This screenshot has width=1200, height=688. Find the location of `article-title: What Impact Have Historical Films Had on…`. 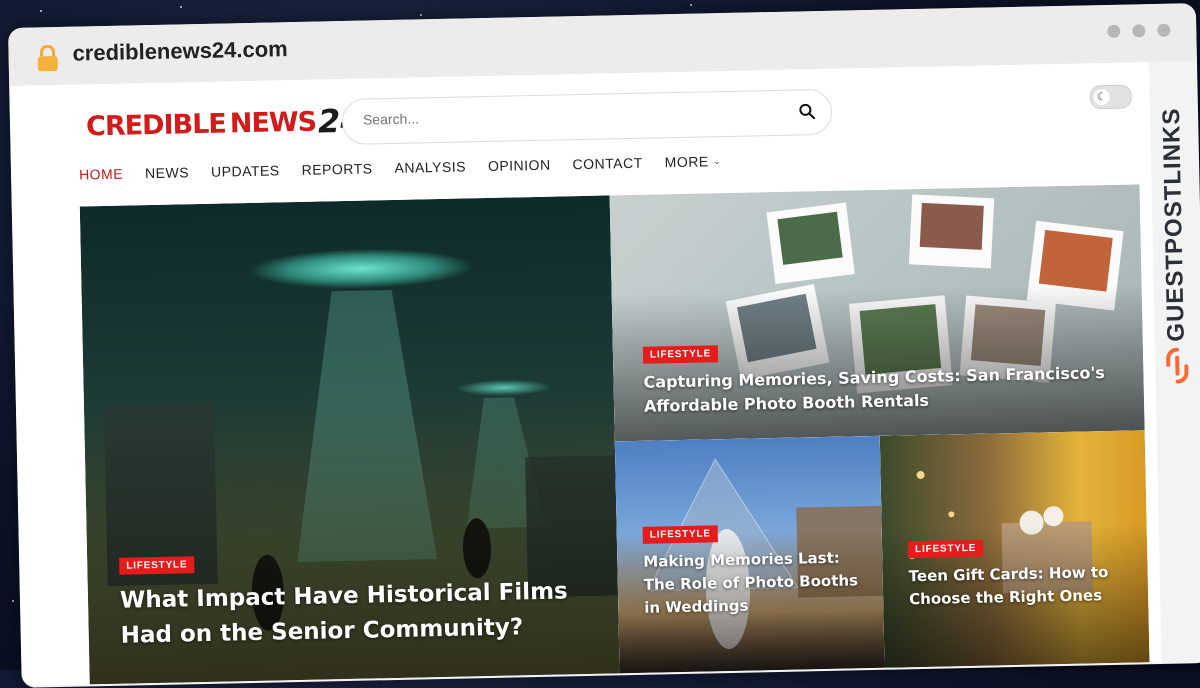

article-title: What Impact Have Historical Films Had on… is located at coordinates (360, 614).